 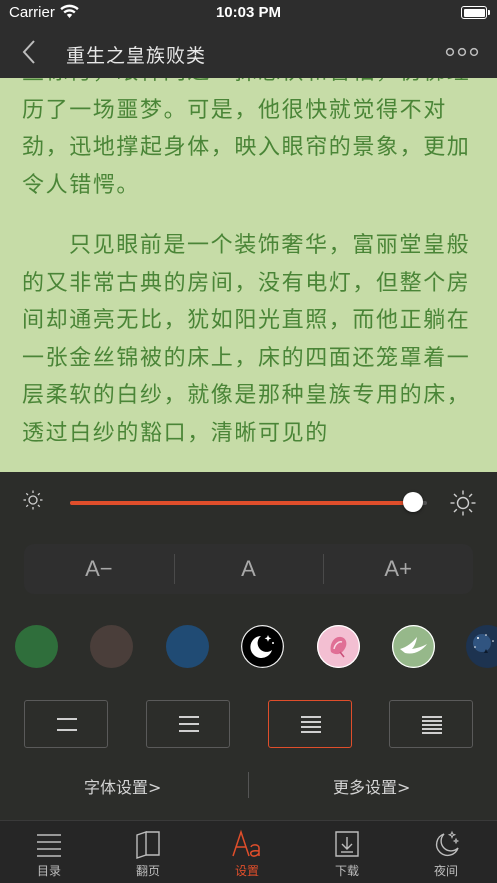 I want to click on starry-night-icon, so click(x=481, y=646).